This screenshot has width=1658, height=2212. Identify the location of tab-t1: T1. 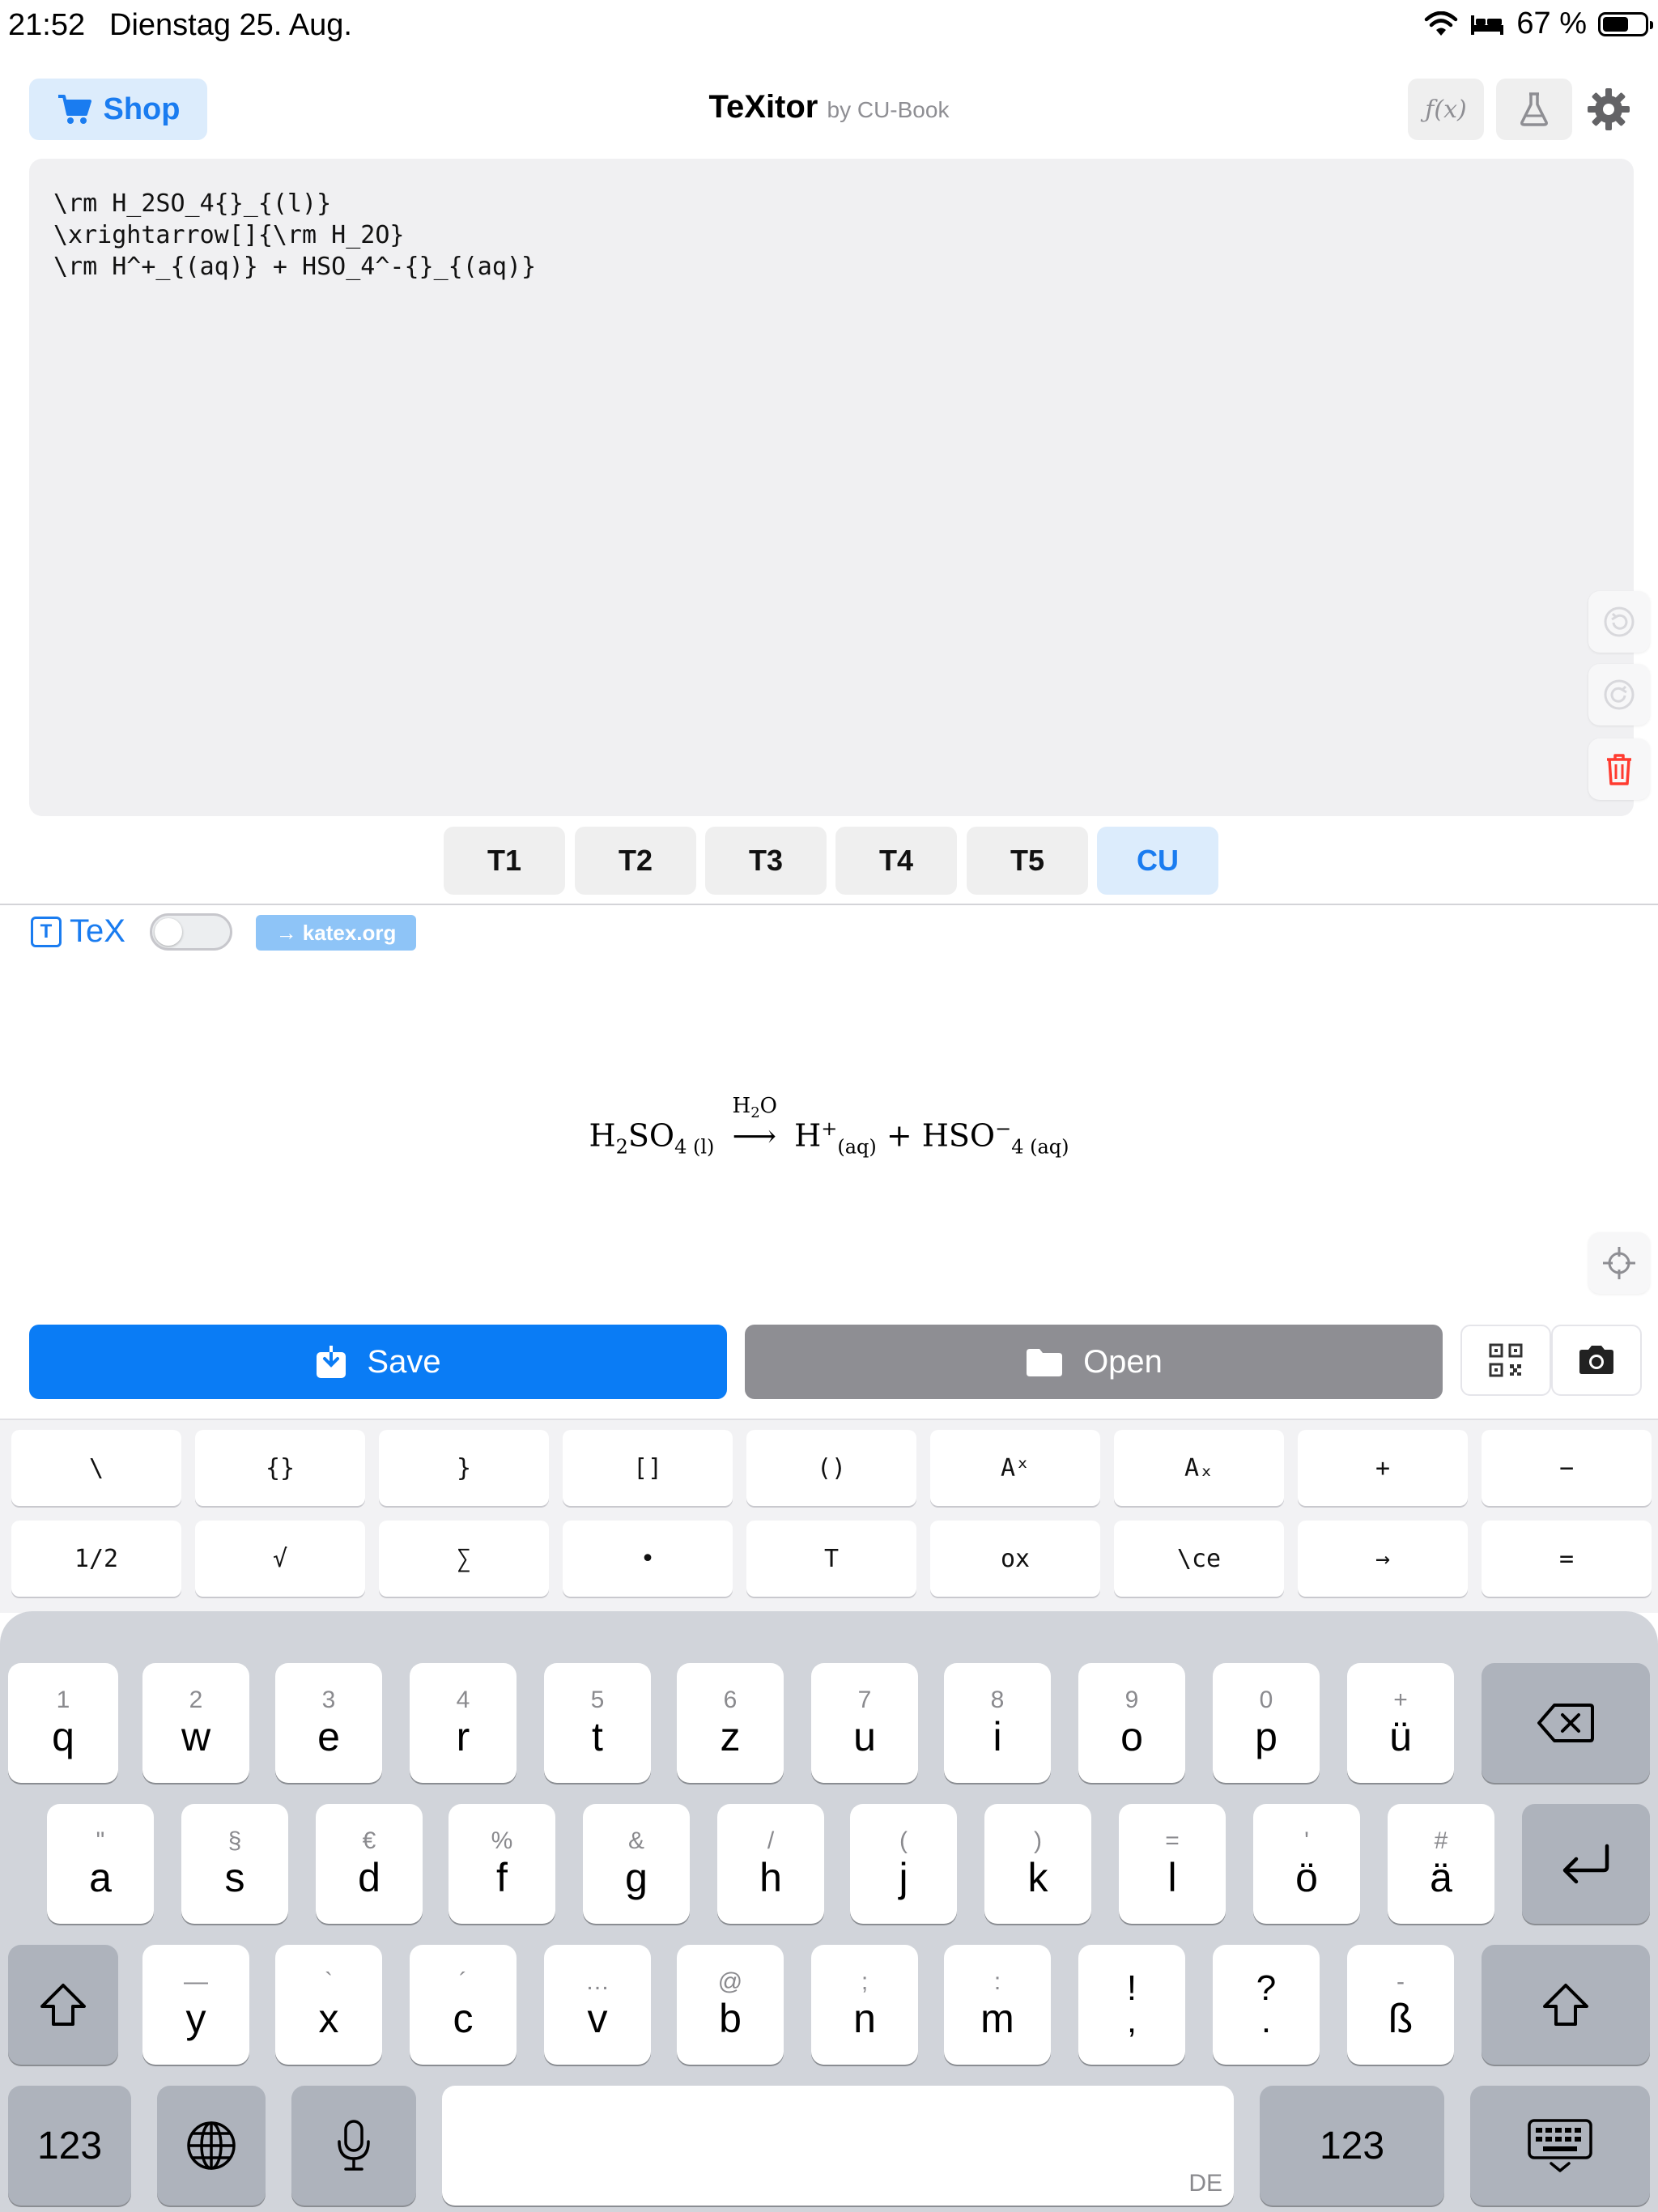
(504, 861).